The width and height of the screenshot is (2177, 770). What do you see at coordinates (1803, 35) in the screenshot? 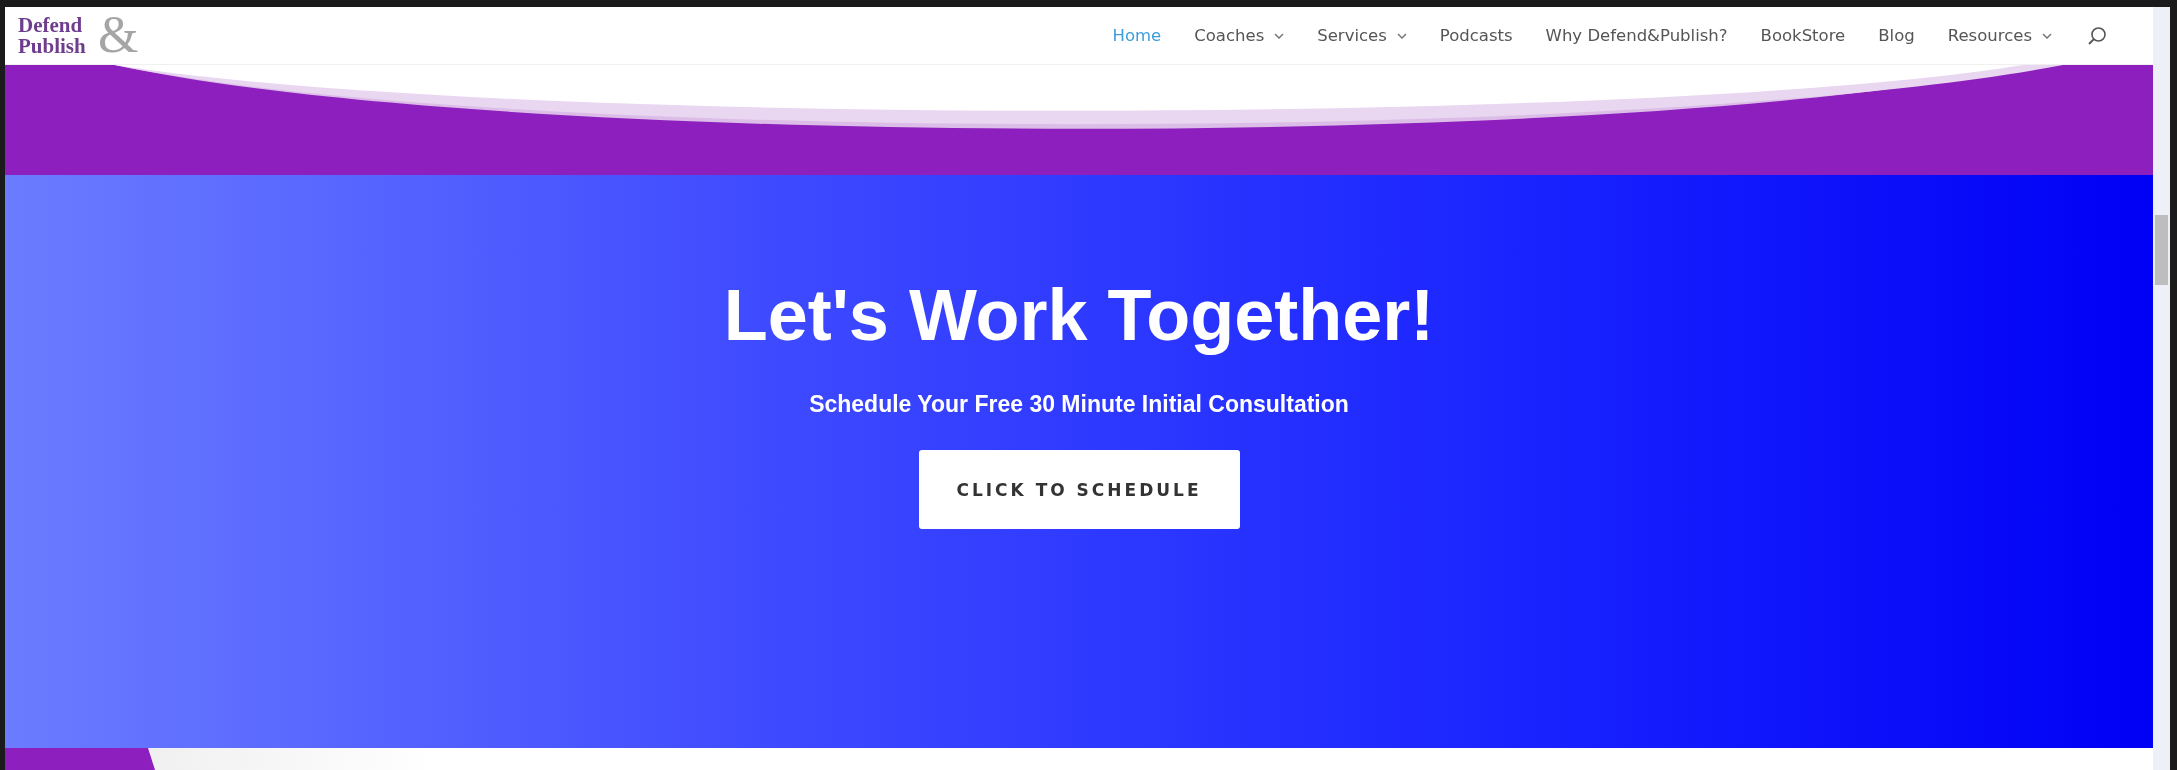
I see `nav-link: BookStore` at bounding box center [1803, 35].